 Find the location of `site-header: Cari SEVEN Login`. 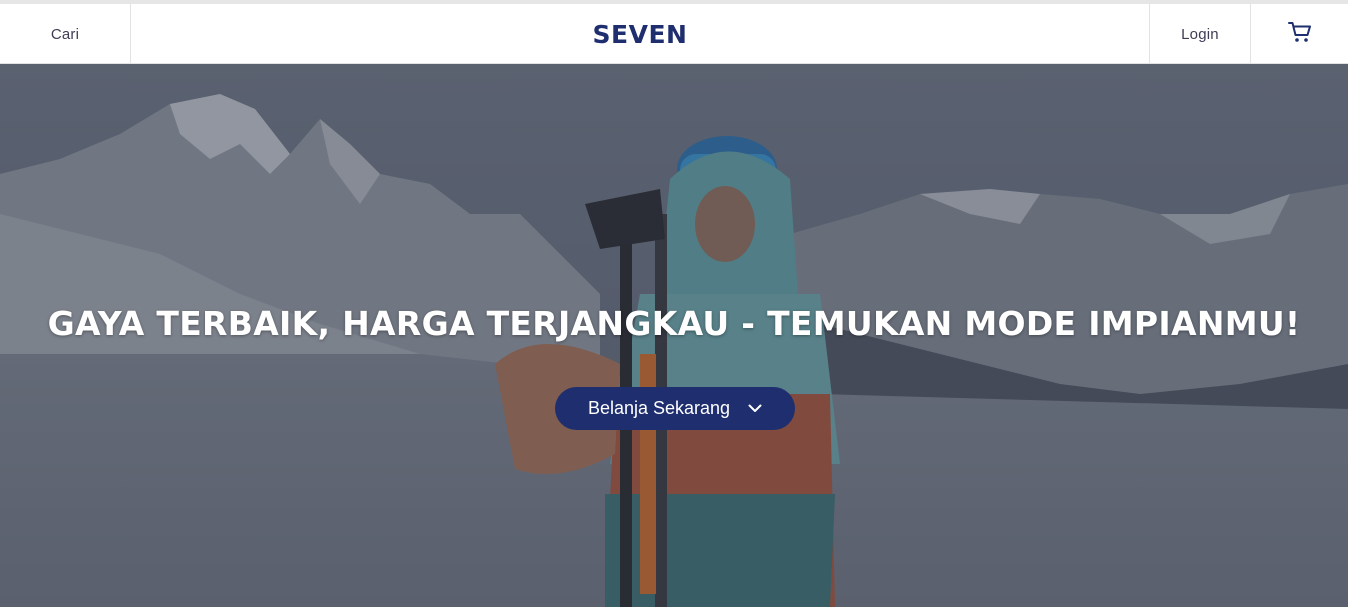

site-header: Cari SEVEN Login is located at coordinates (674, 34).